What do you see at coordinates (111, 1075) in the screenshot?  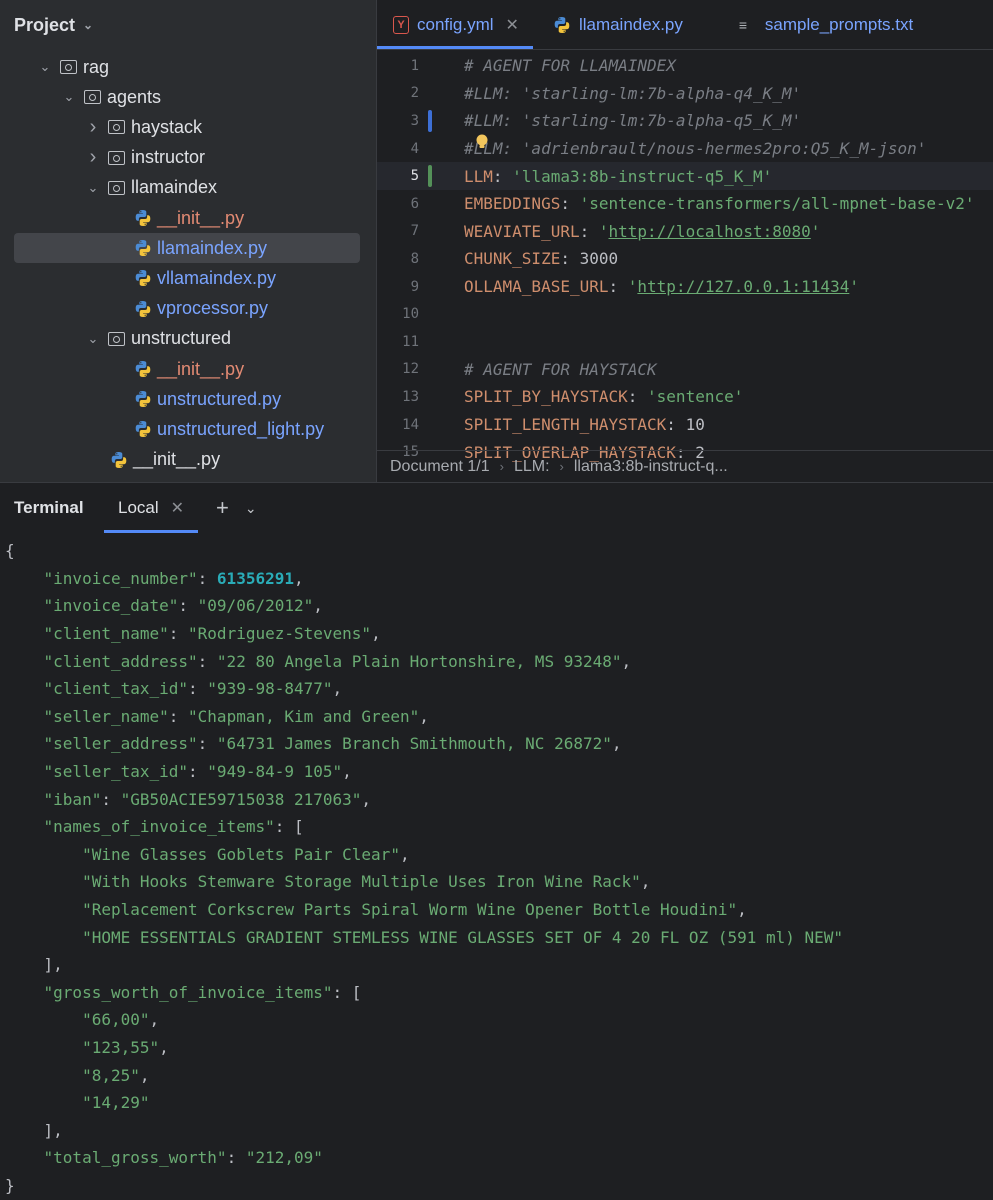 I see `terminal-token: "8,25"` at bounding box center [111, 1075].